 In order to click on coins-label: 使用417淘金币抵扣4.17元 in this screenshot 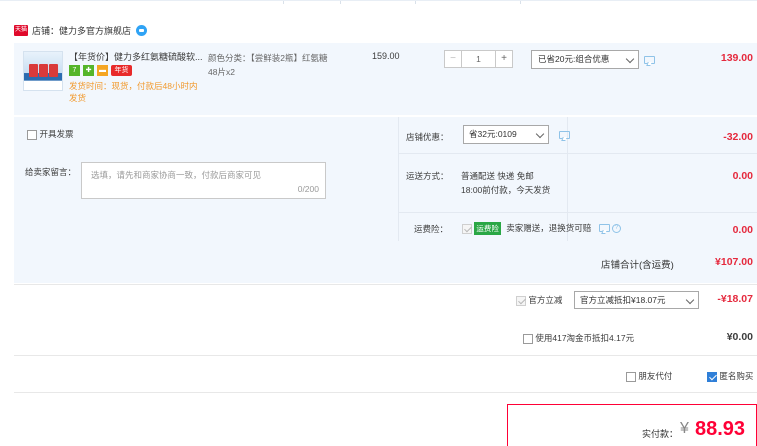, I will do `click(585, 338)`.